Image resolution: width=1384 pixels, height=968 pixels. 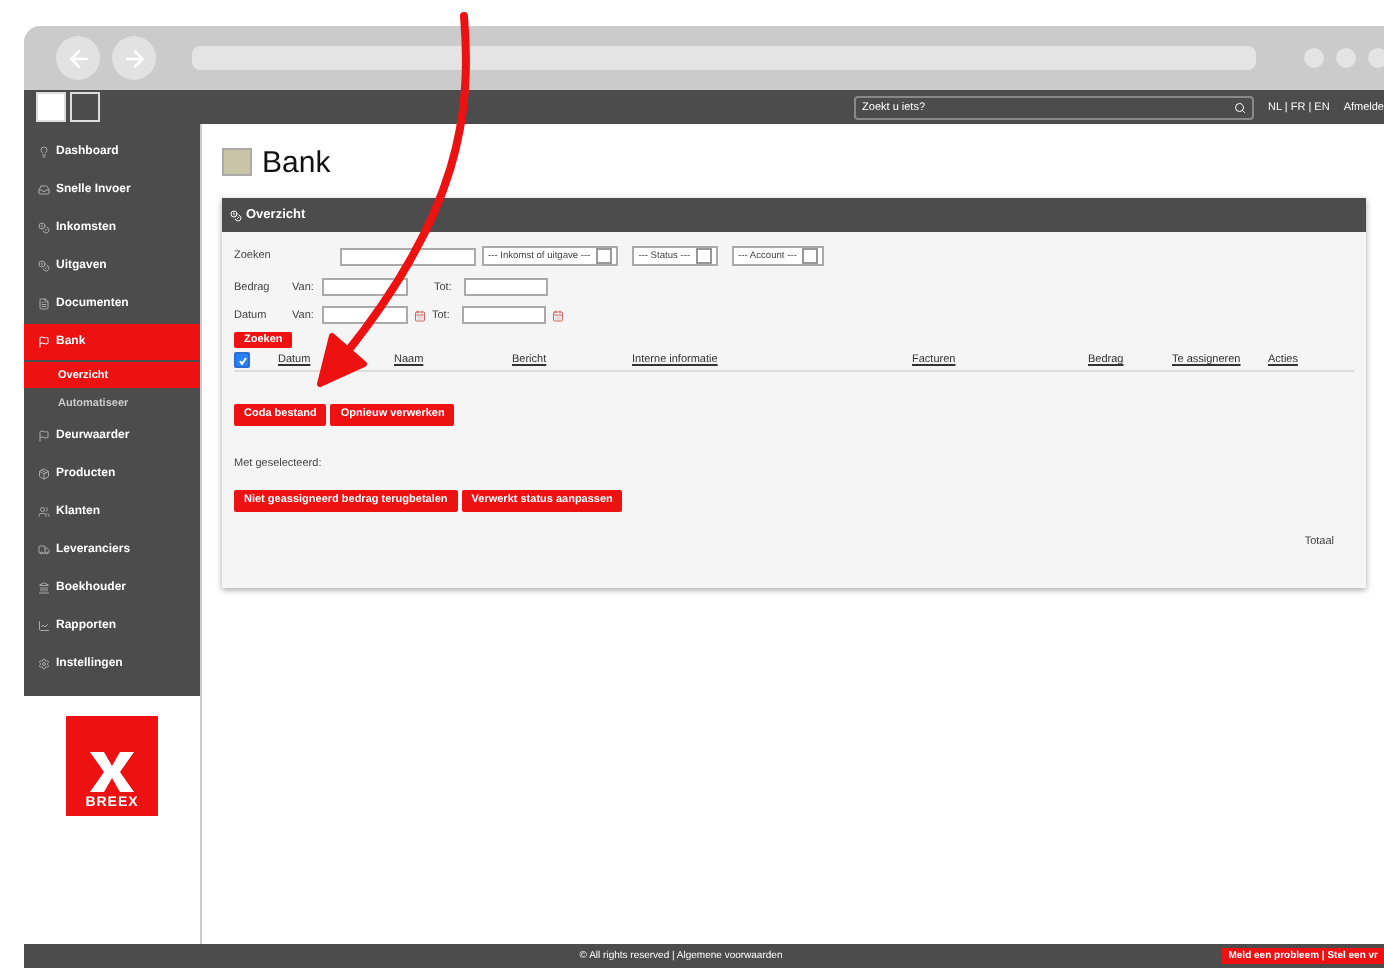 What do you see at coordinates (44, 512) in the screenshot?
I see `users-icon` at bounding box center [44, 512].